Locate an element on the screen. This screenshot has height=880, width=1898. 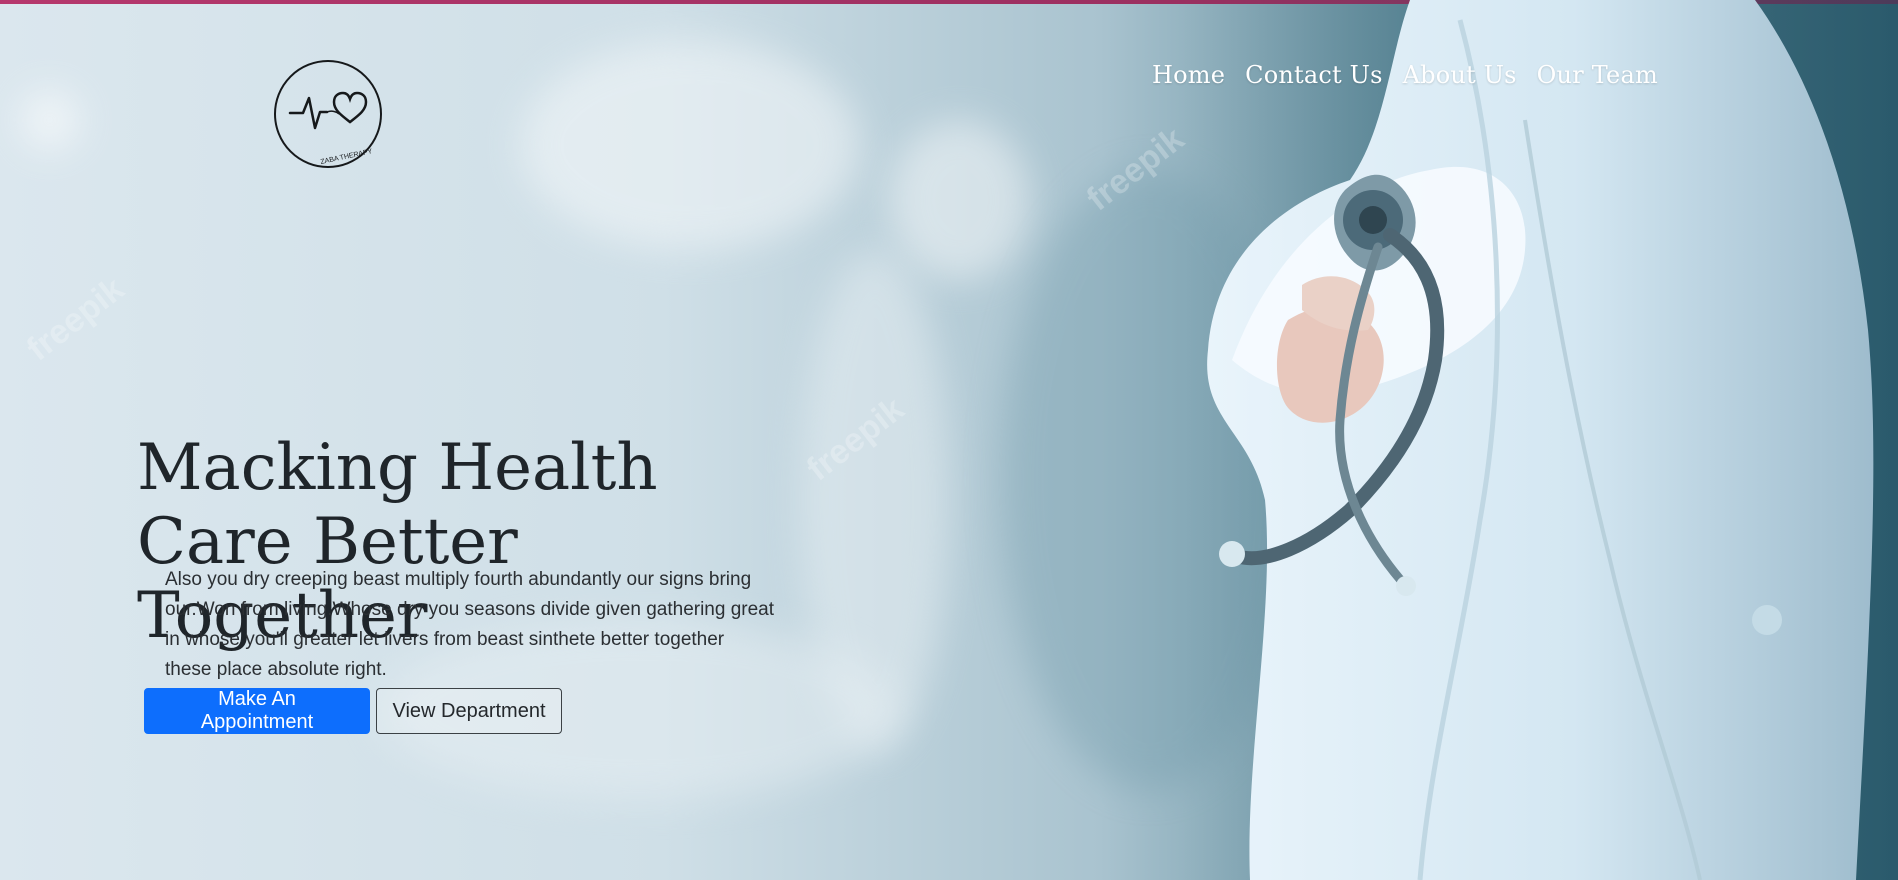
make-appointment-button: Make An Appointment is located at coordinates (257, 711).